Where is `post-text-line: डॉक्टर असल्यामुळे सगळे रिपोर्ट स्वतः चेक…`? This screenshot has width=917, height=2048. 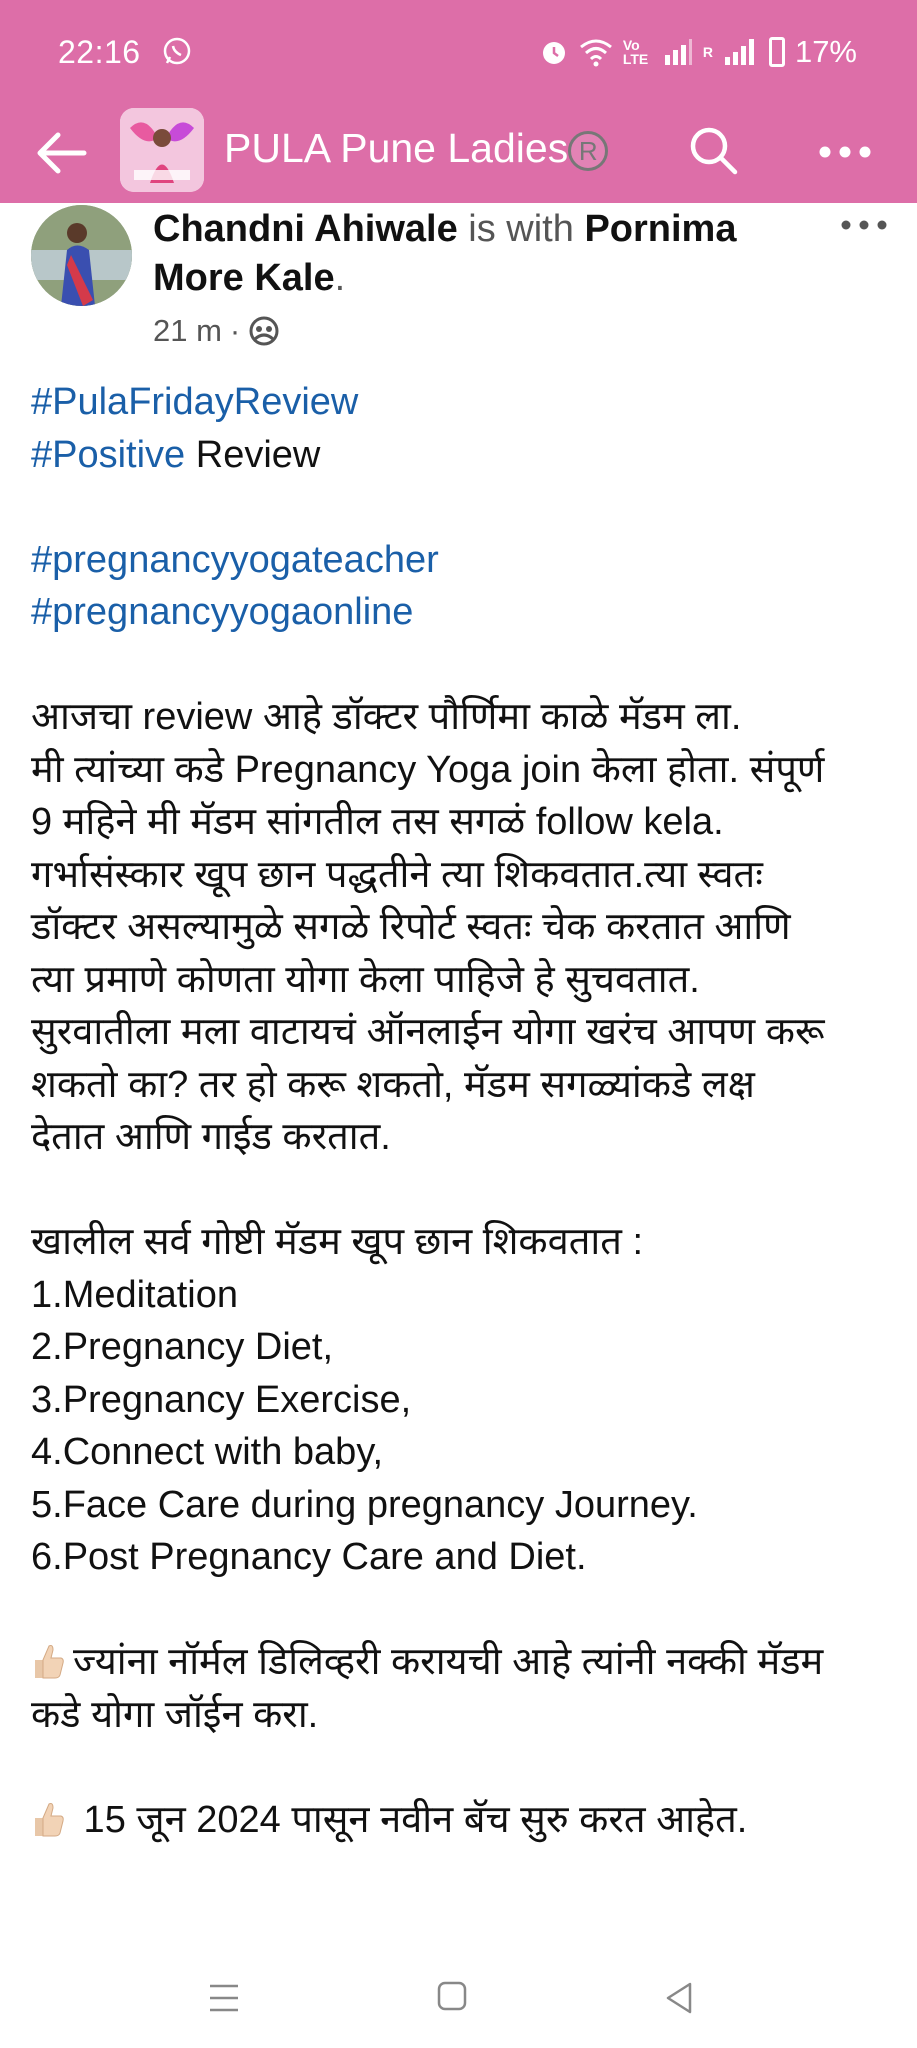 post-text-line: डॉक्टर असल्यामुळे सगळे रिपोर्ट स्वतः चेक… is located at coordinates (411, 927).